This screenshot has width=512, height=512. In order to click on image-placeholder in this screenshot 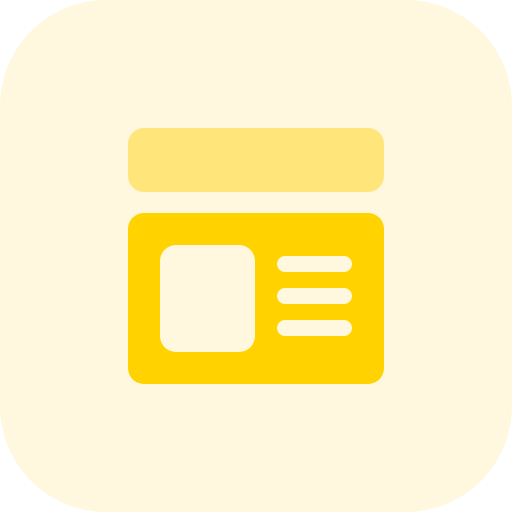, I will do `click(207, 298)`.